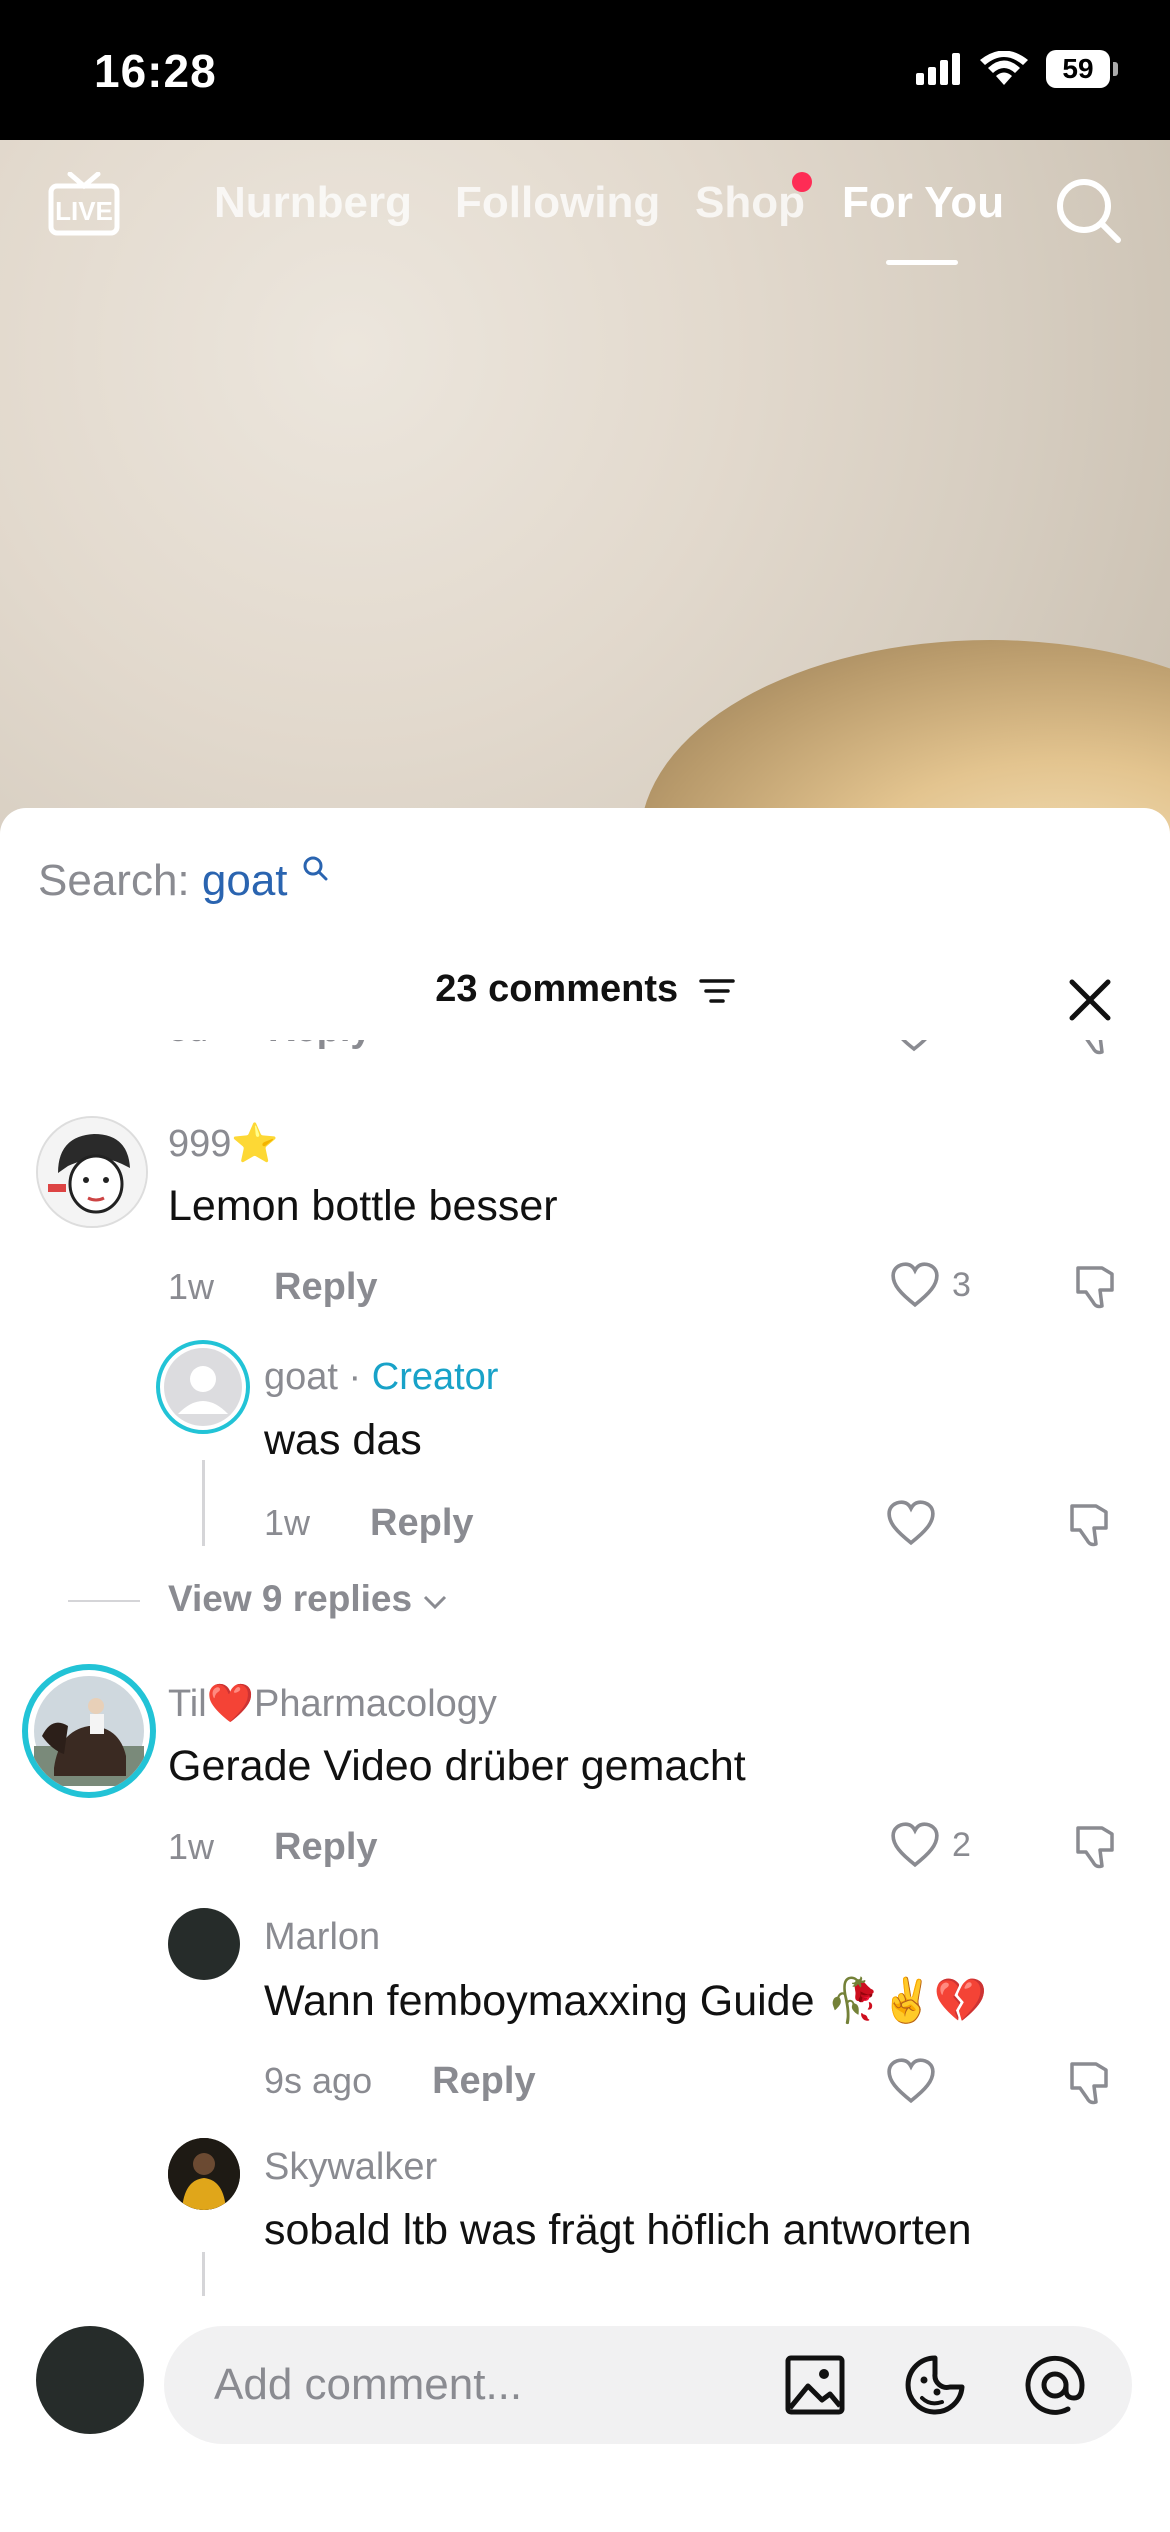  Describe the element at coordinates (938, 69) in the screenshot. I see `signal-icon` at that location.